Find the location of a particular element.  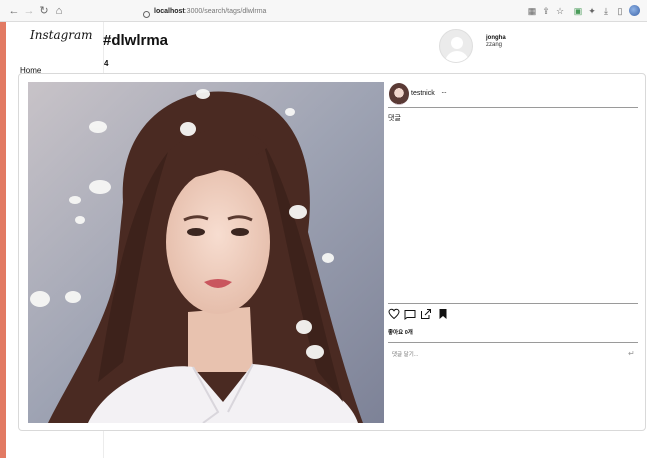

back-icon: ← is located at coordinates (14, 11).